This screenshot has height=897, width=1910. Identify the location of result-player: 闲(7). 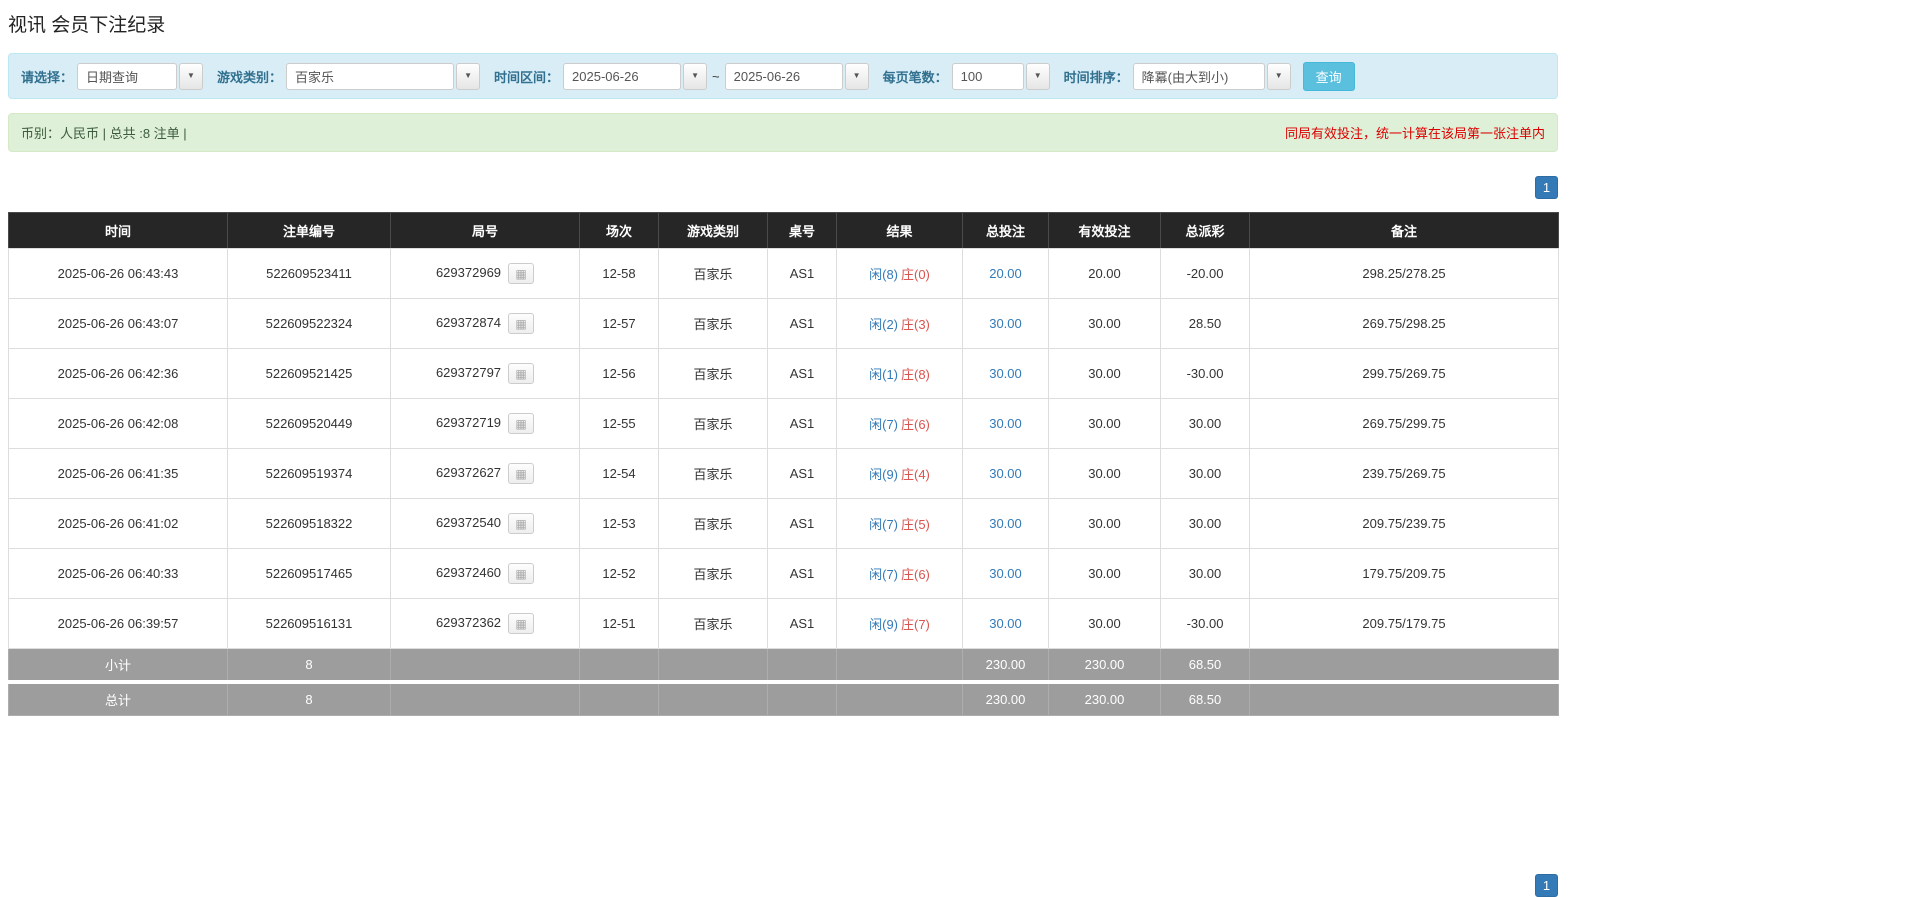
(883, 524).